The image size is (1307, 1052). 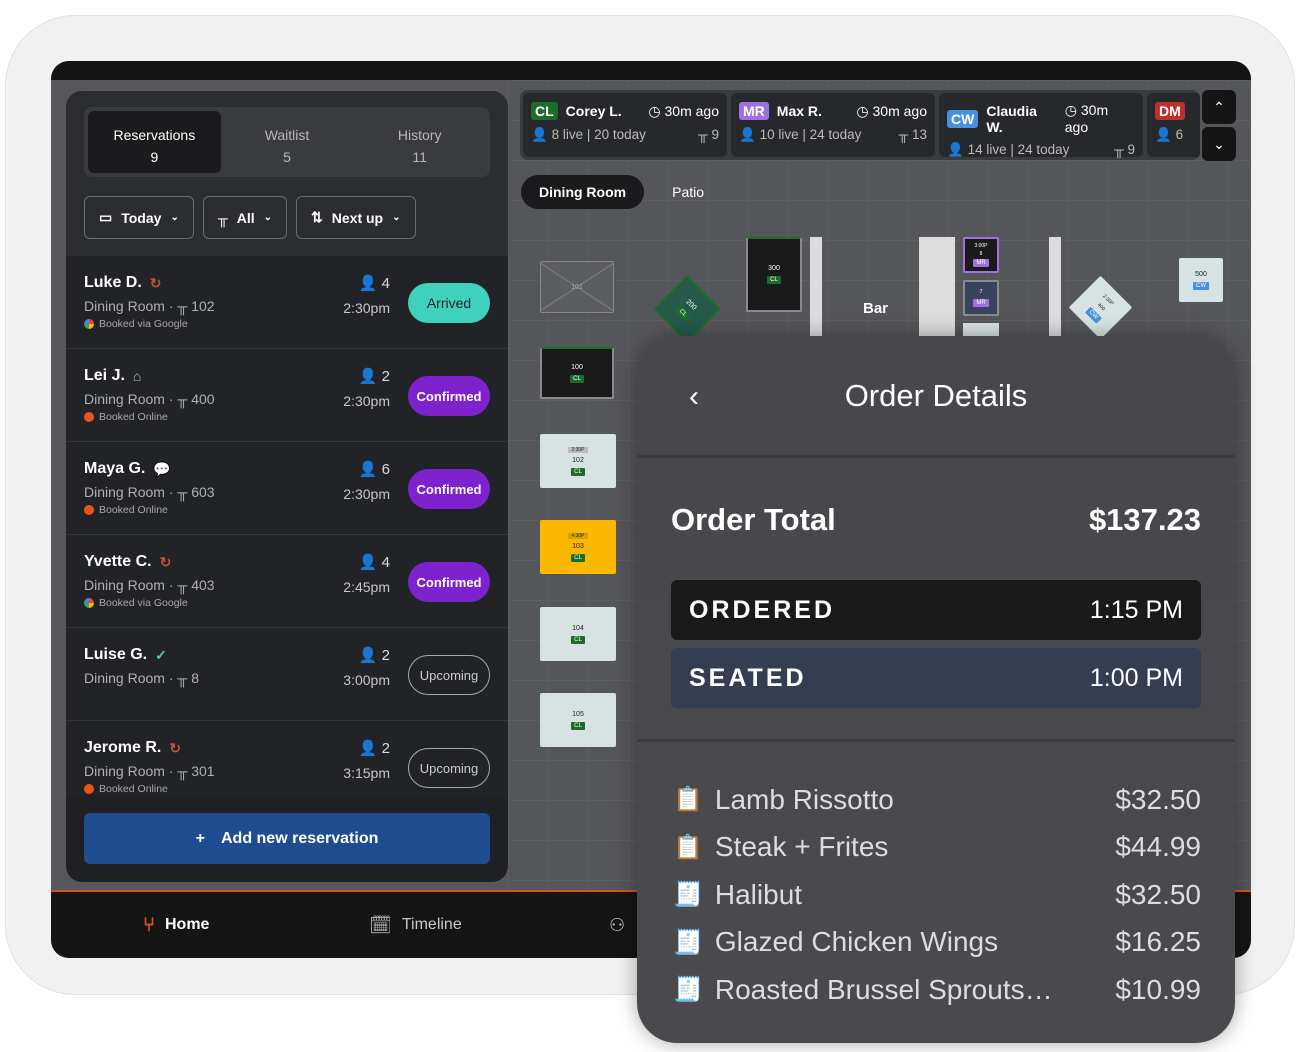 I want to click on table-filter: ╥ All ⌄, so click(x=245, y=217).